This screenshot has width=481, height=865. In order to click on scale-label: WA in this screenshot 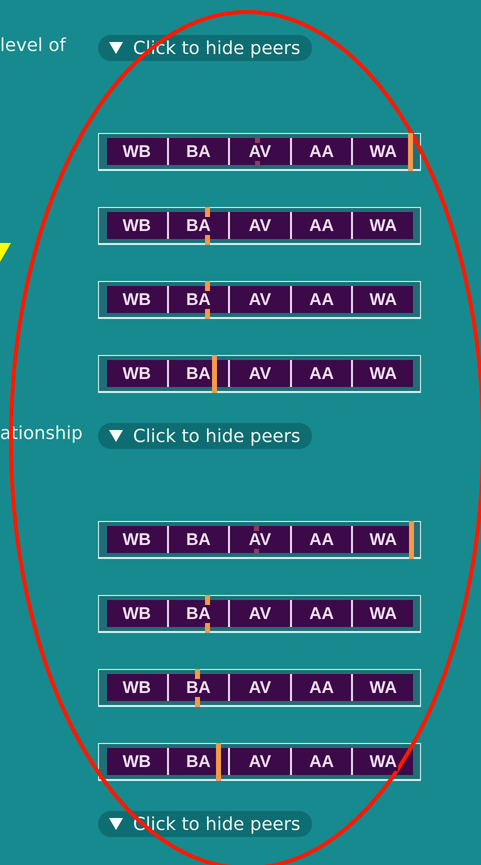, I will do `click(383, 761)`.